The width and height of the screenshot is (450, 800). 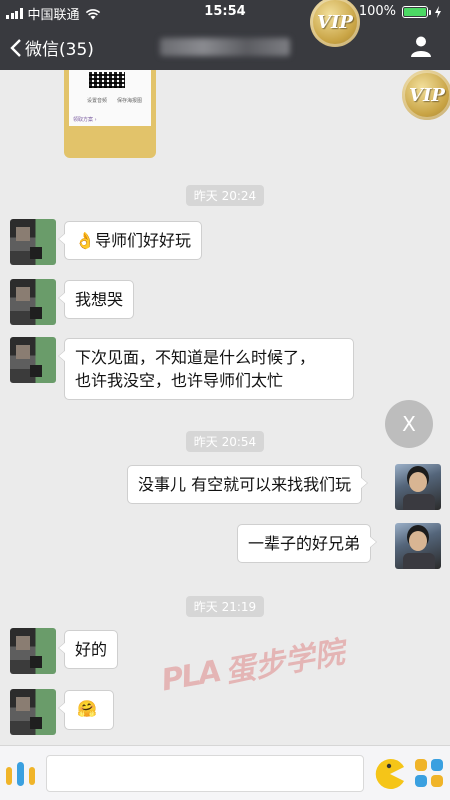 What do you see at coordinates (99, 299) in the screenshot?
I see `message-text: 我想哭` at bounding box center [99, 299].